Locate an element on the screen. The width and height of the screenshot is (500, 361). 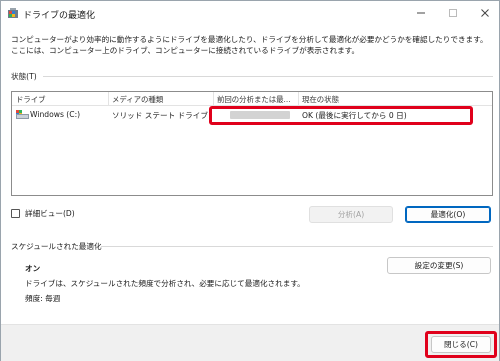
status-divider is located at coordinates (268, 76).